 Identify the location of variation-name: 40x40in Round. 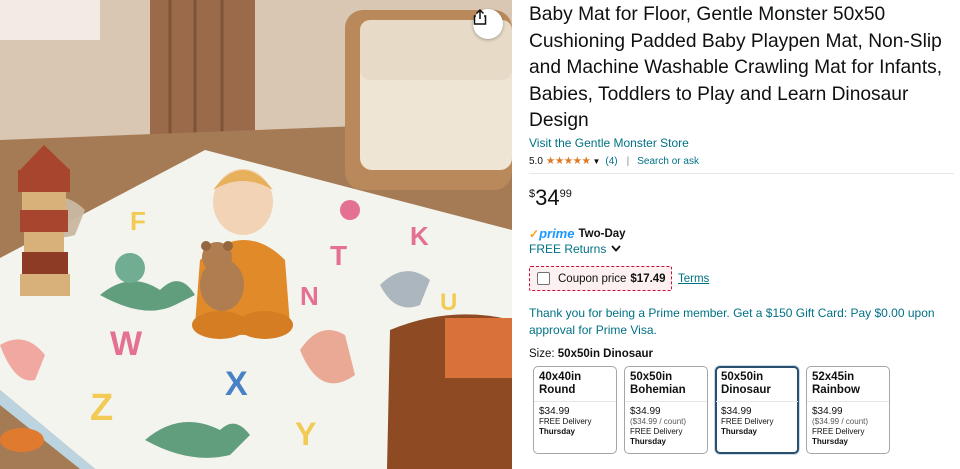
(560, 383).